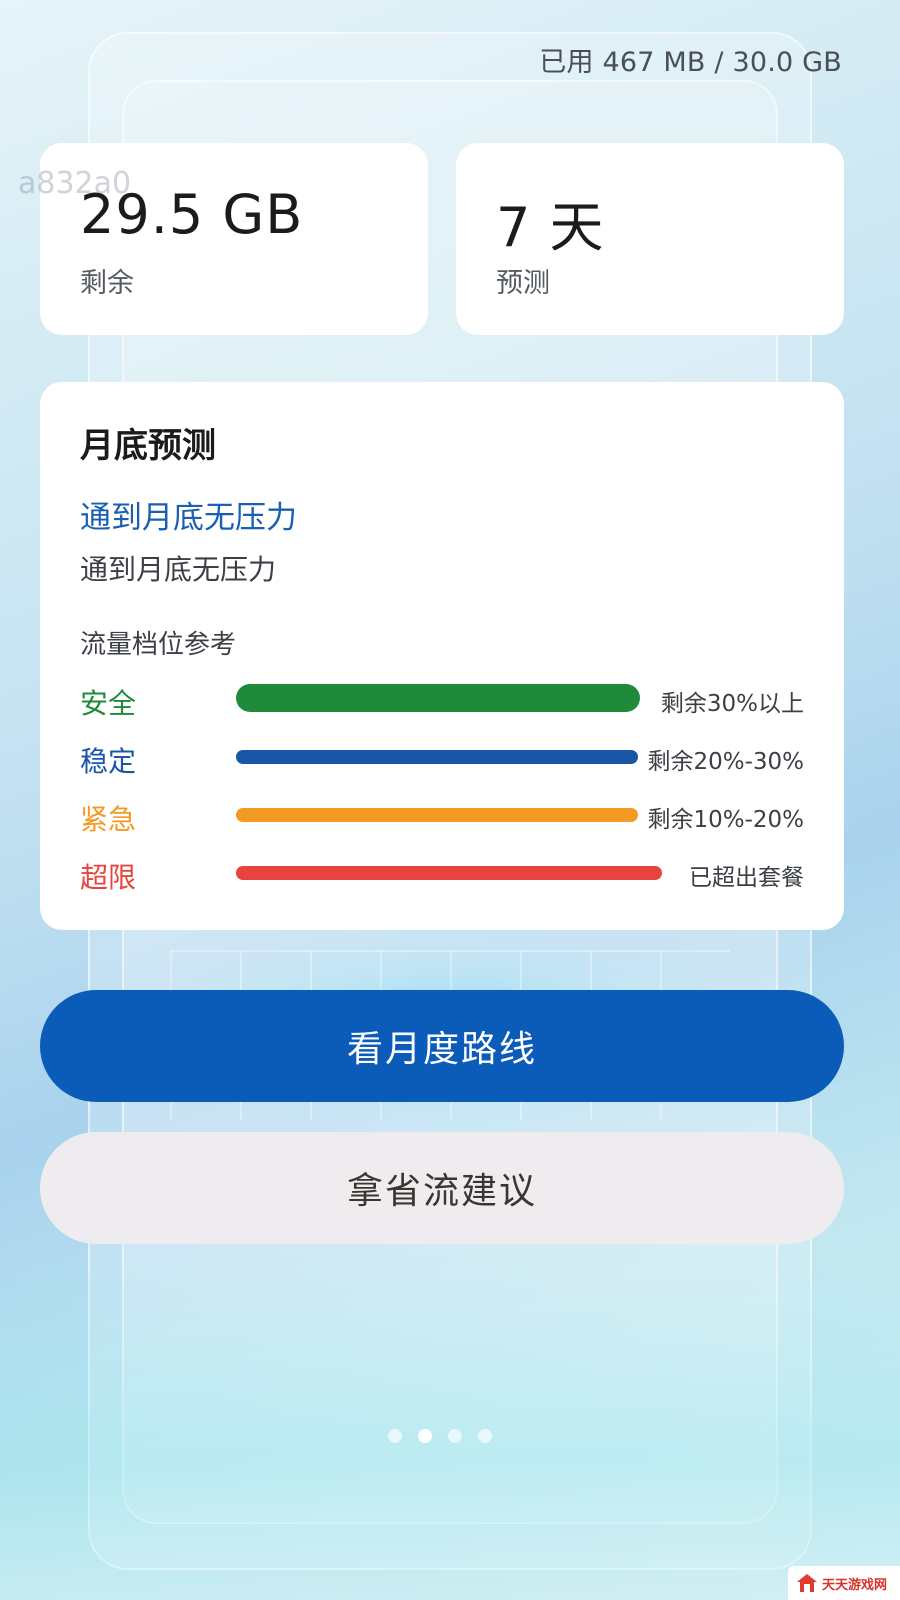  What do you see at coordinates (725, 762) in the screenshot?
I see `tier-description: 剩余20%-30%` at bounding box center [725, 762].